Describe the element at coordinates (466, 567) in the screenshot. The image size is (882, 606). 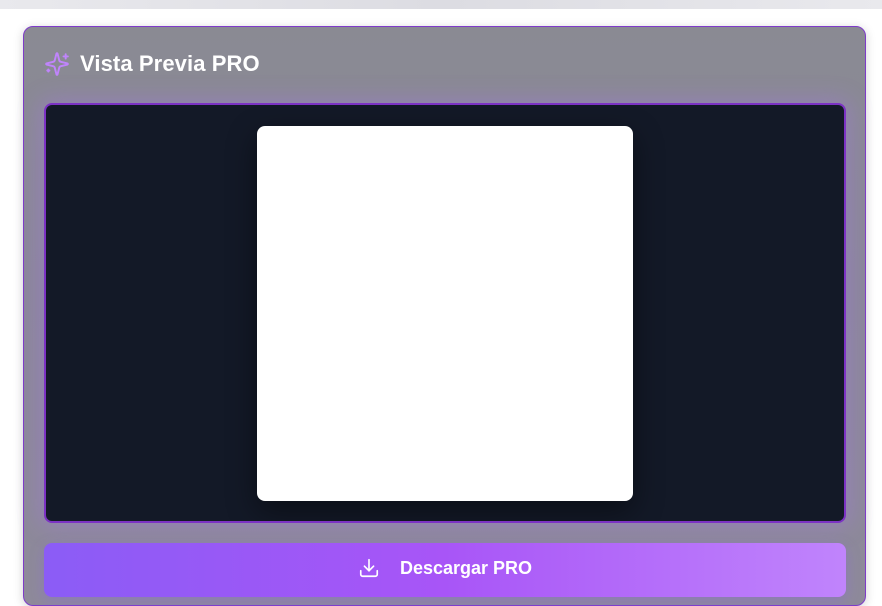
I see `download-button-label: Descargar PRO` at that location.